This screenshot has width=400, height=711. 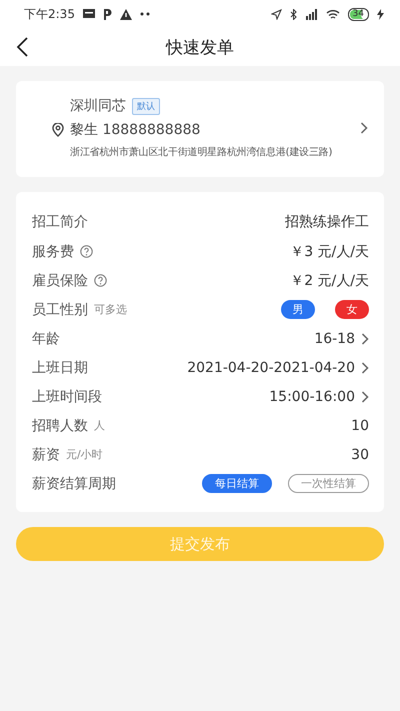 What do you see at coordinates (311, 14) in the screenshot?
I see `signal-icon` at bounding box center [311, 14].